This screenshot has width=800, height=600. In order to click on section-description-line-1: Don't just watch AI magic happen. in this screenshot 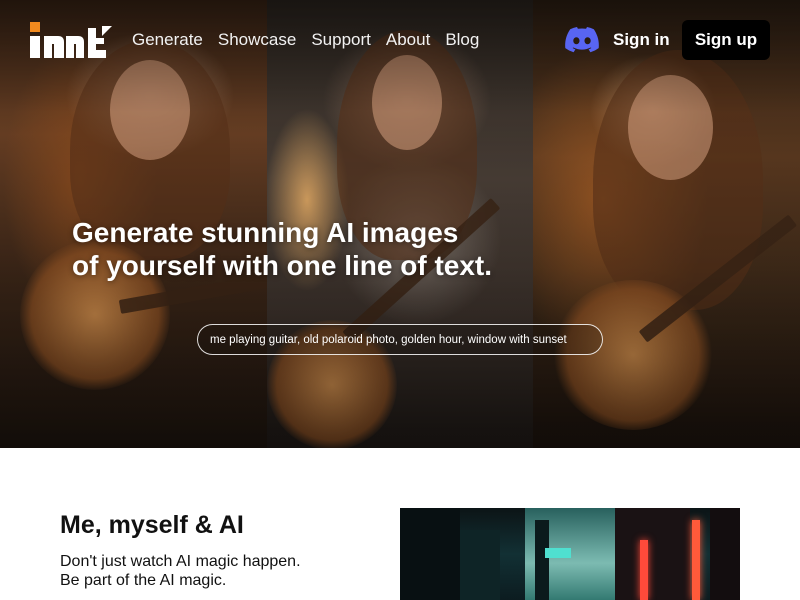, I will do `click(180, 561)`.